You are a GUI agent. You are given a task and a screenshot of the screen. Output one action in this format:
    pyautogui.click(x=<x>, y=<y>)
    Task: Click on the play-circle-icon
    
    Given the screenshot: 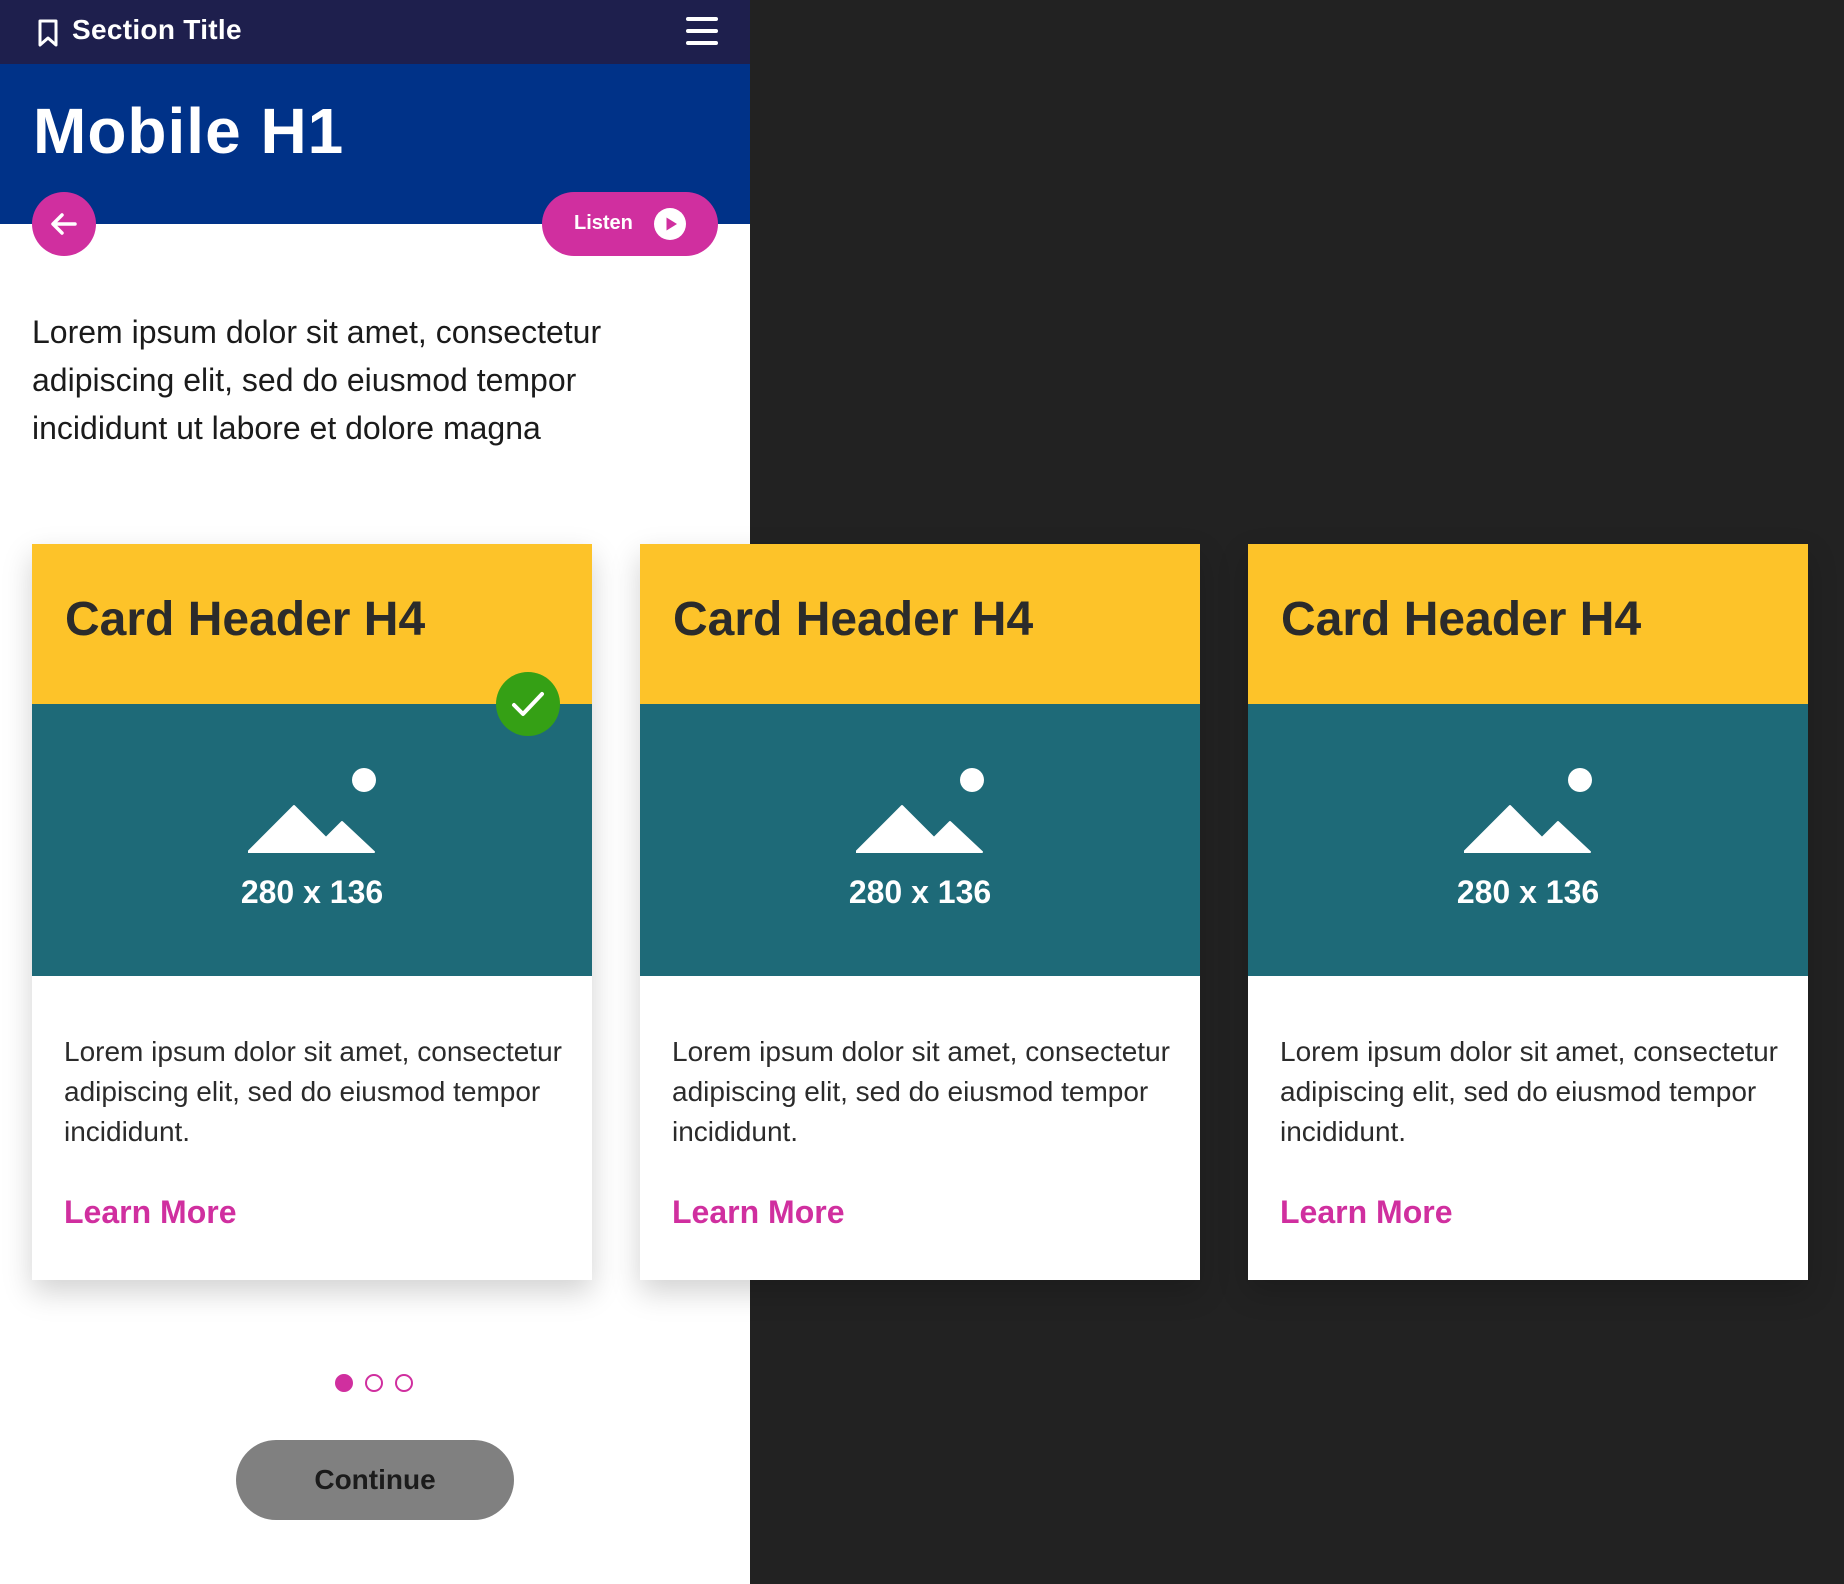 What is the action you would take?
    pyautogui.click(x=670, y=224)
    